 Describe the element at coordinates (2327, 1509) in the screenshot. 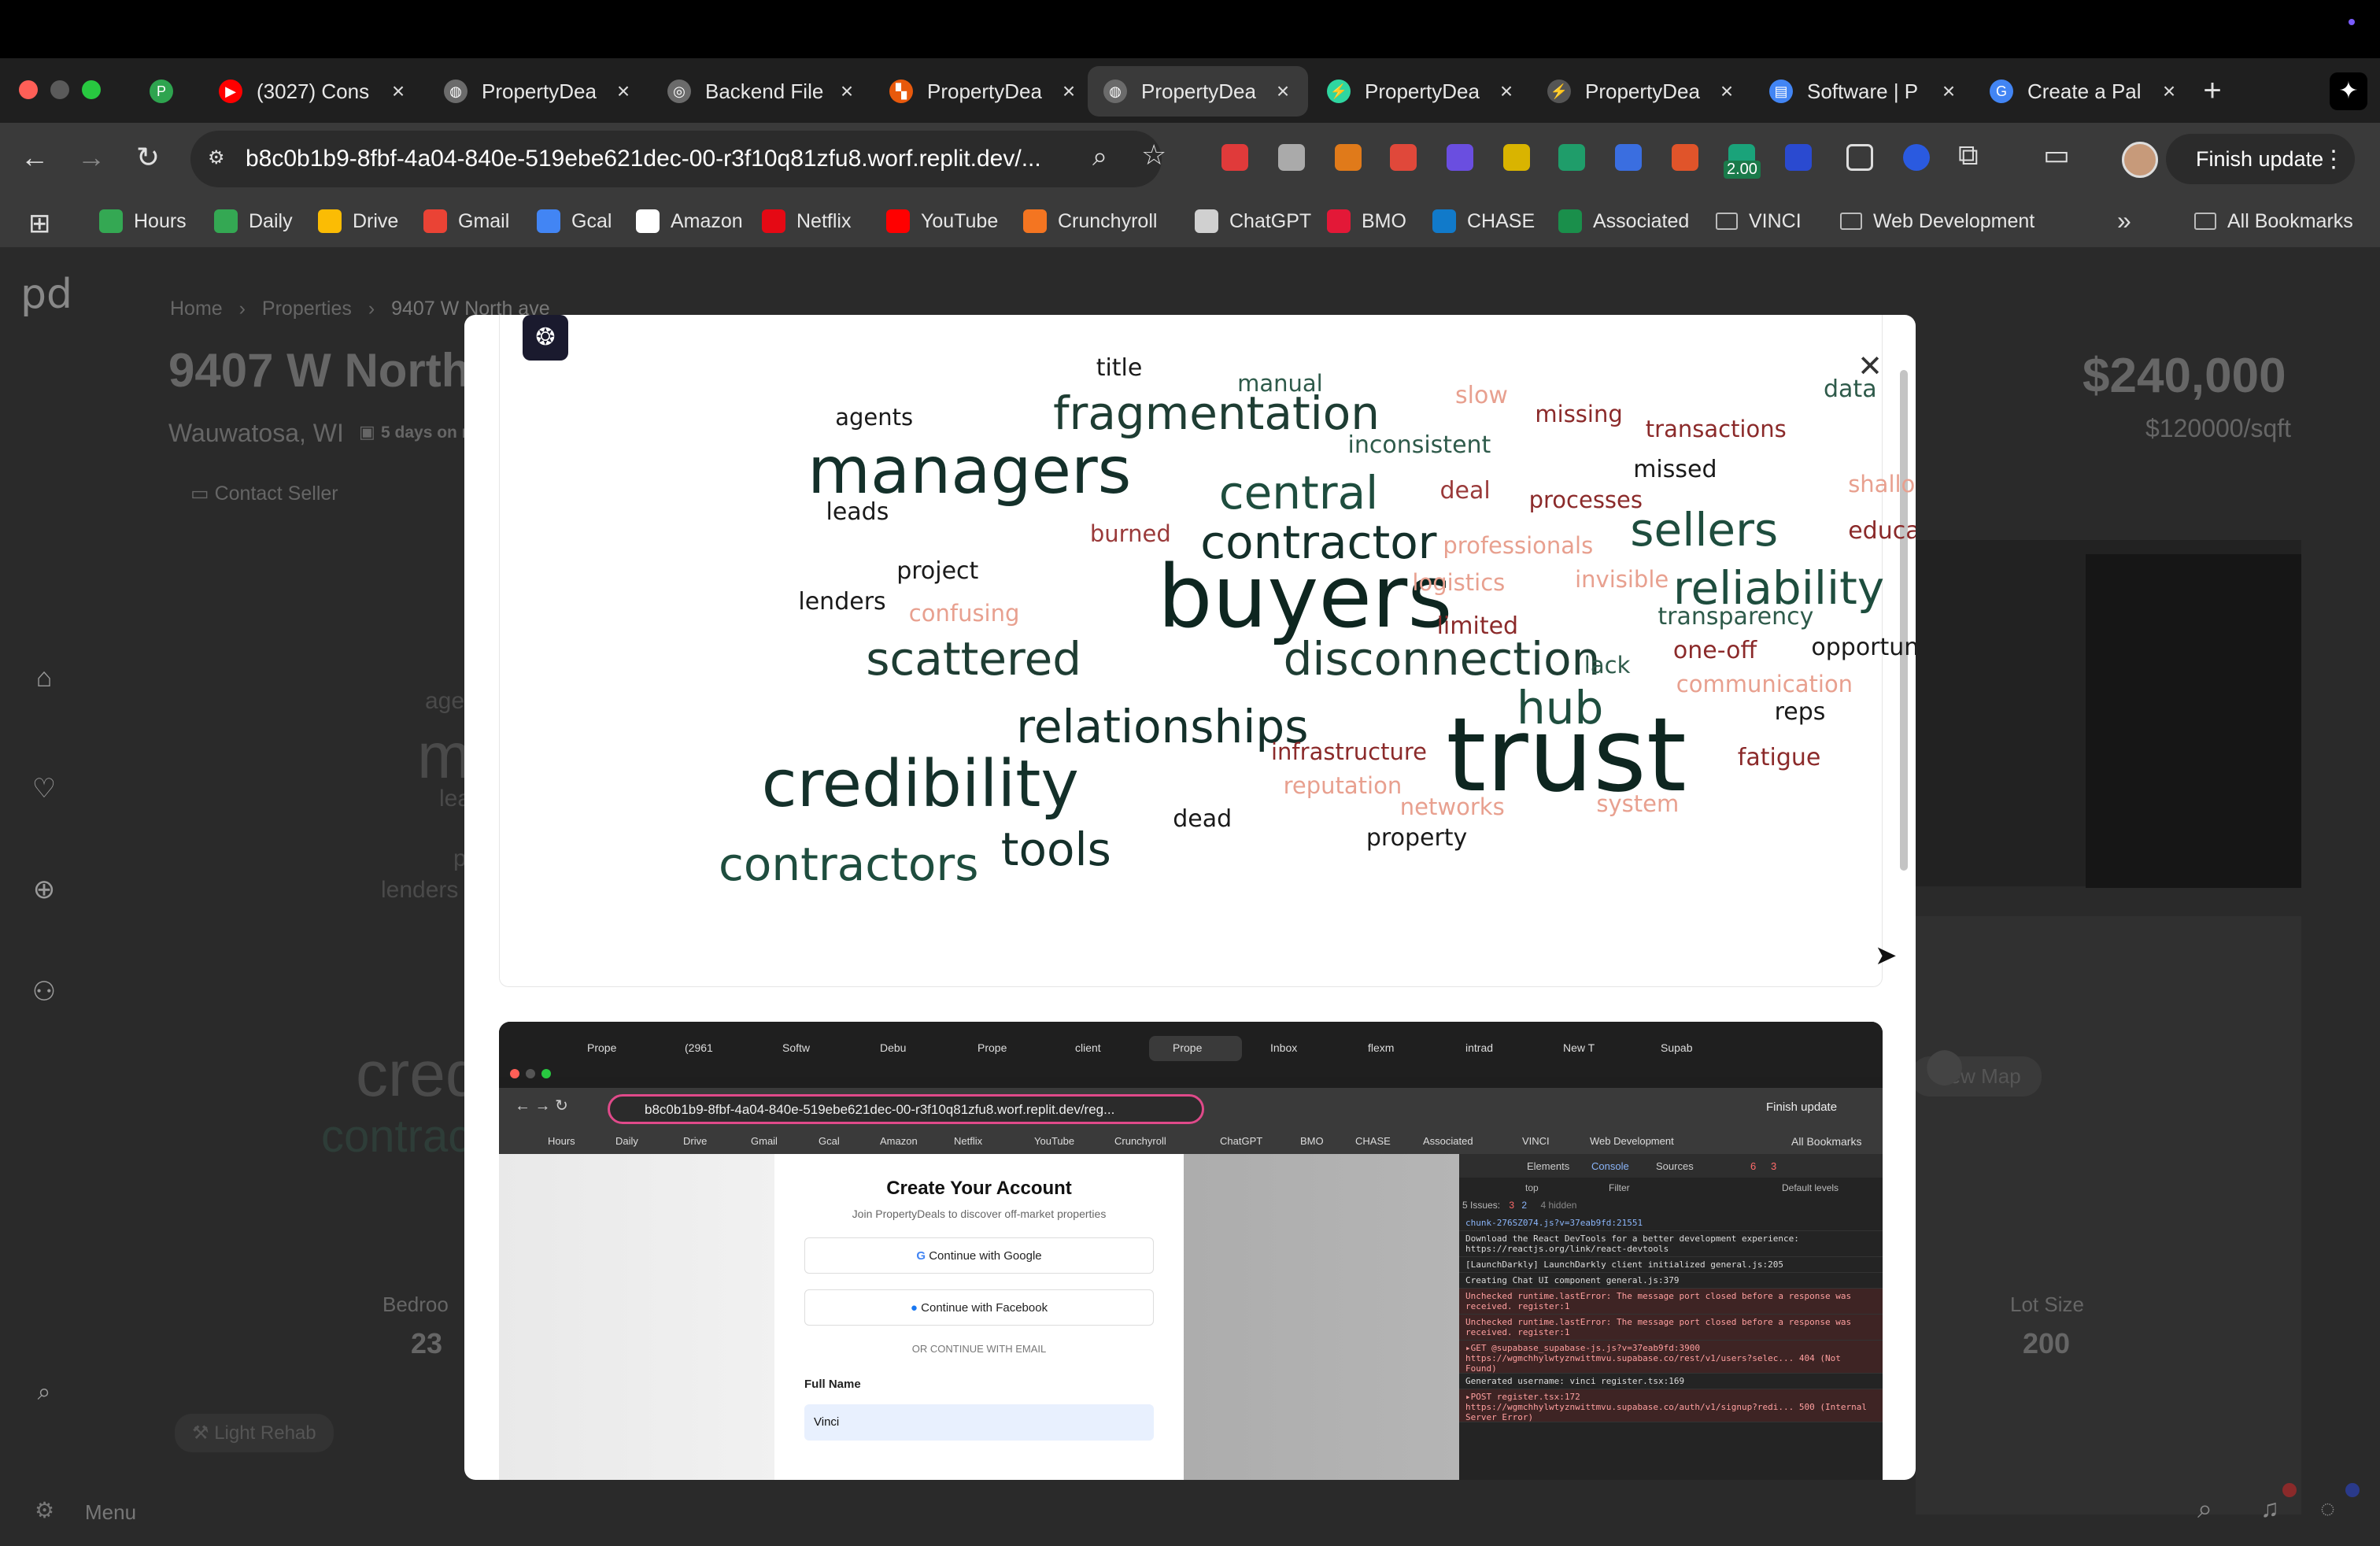

I see `chat-icon: ◌` at that location.